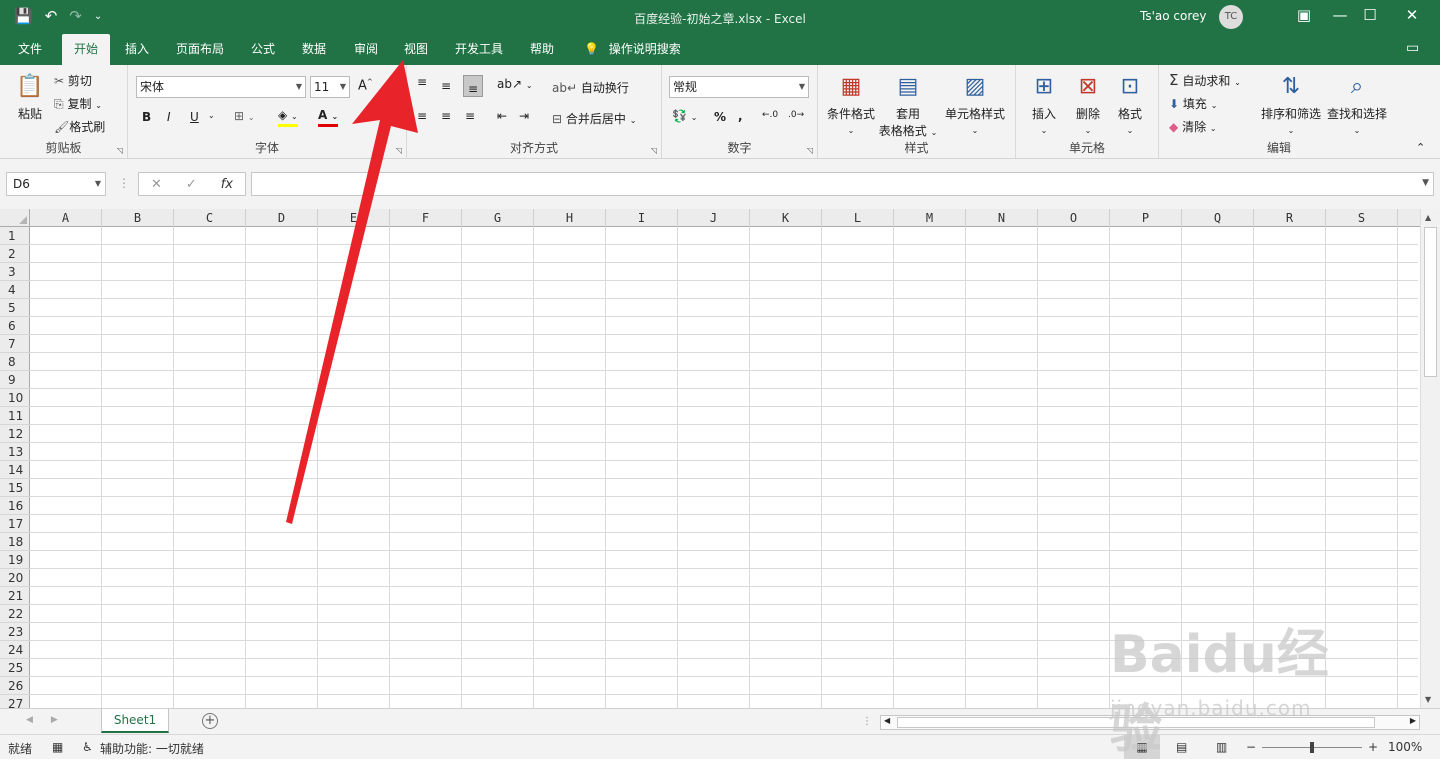 This screenshot has height=762, width=1440. What do you see at coordinates (15, 701) in the screenshot?
I see `row-header: 27` at bounding box center [15, 701].